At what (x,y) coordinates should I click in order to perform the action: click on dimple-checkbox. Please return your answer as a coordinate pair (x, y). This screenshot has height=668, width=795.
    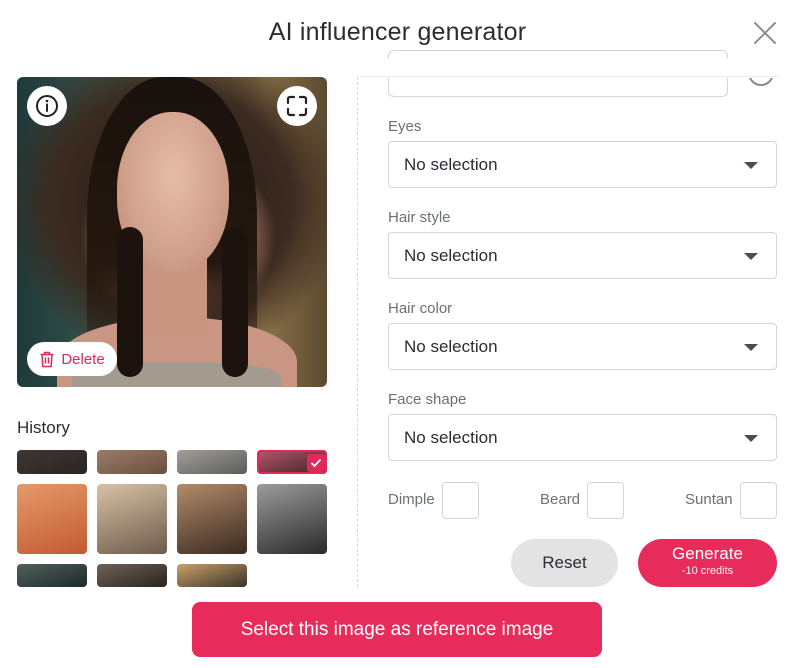
    Looking at the image, I should click on (460, 500).